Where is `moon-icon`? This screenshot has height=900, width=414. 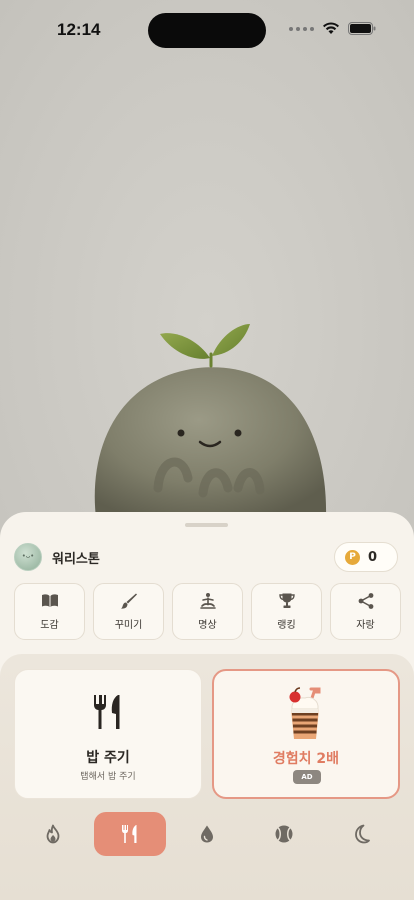
moon-icon is located at coordinates (362, 834).